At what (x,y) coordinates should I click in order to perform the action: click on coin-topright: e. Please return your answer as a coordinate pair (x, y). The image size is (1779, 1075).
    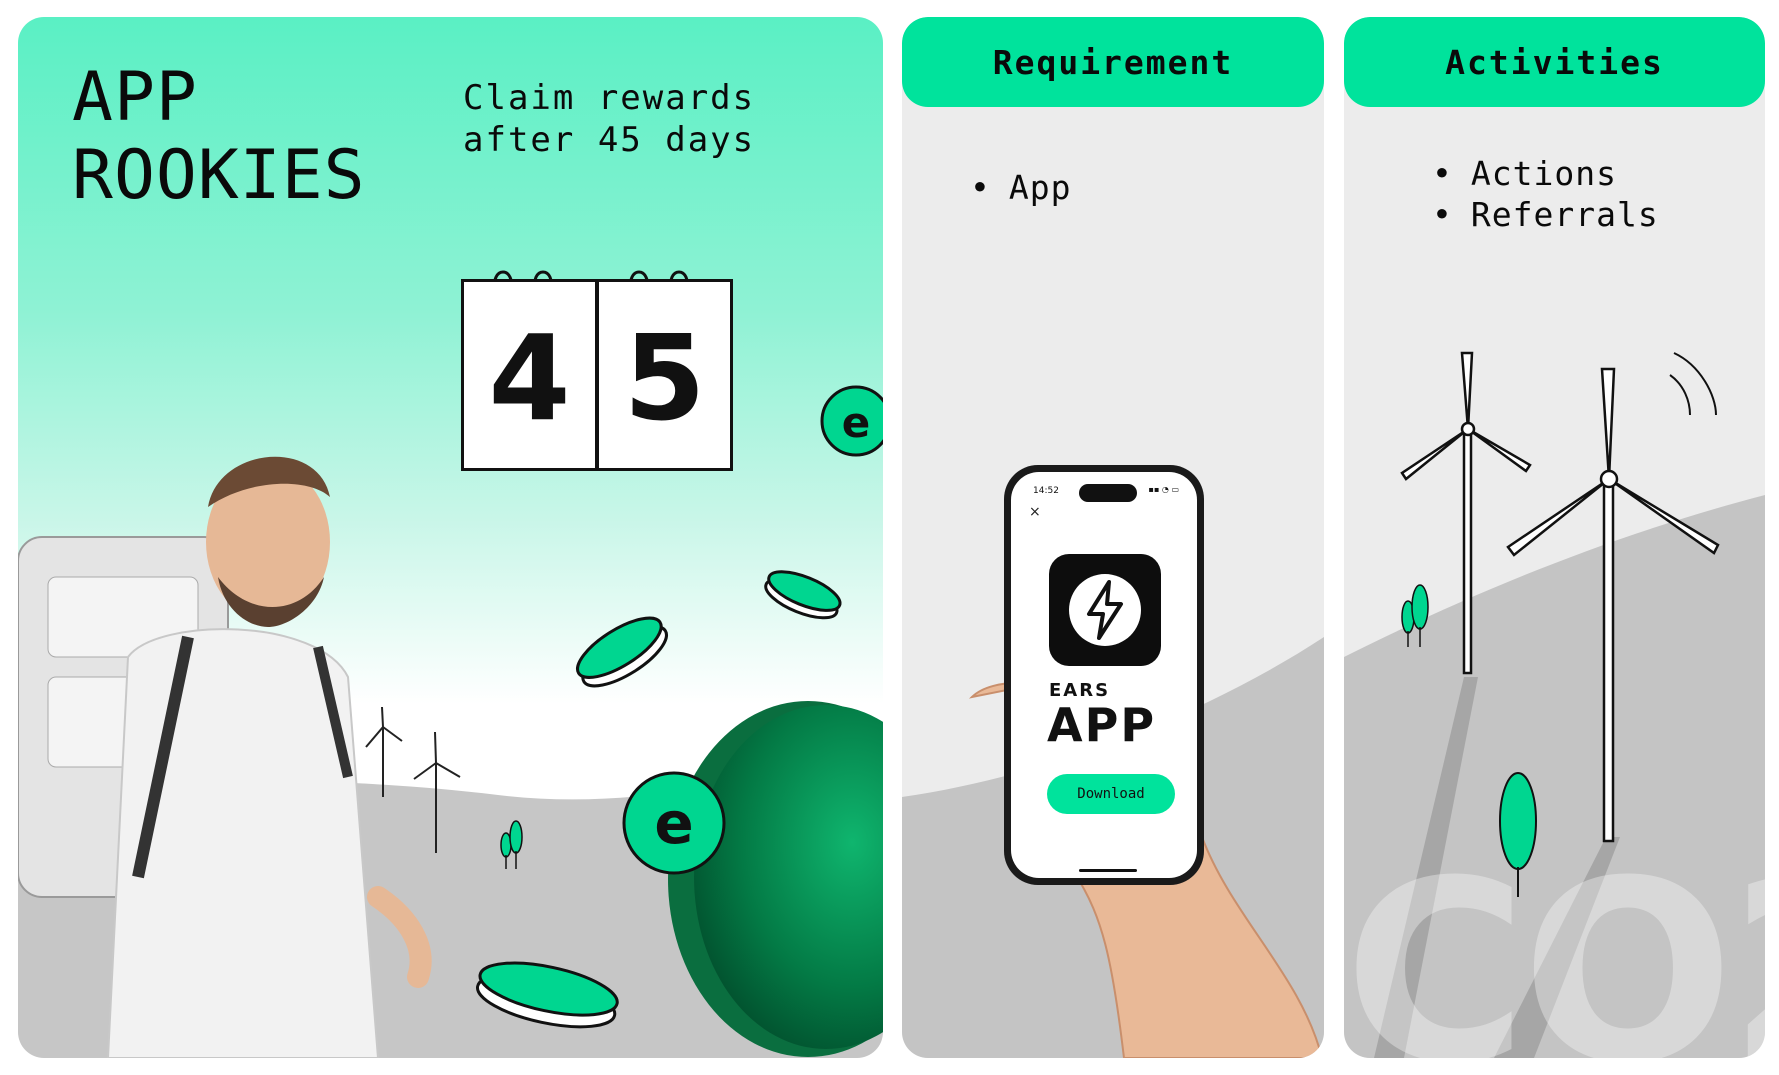
    Looking at the image, I should click on (851, 421).